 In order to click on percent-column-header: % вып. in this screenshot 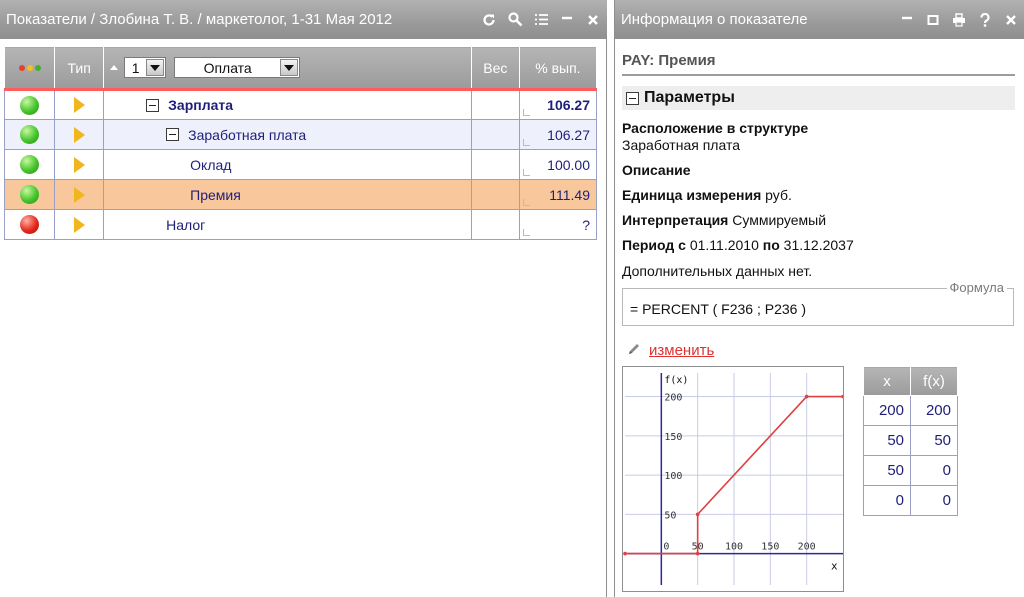, I will do `click(558, 68)`.